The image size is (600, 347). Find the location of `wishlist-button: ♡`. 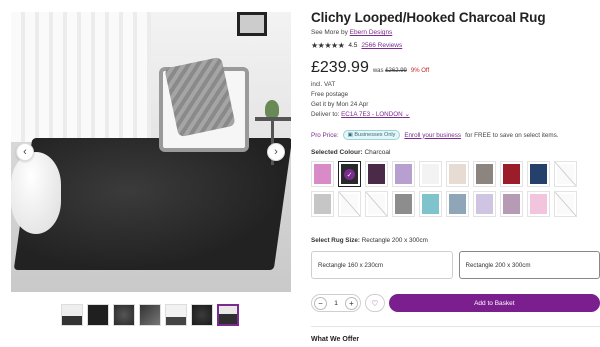

wishlist-button: ♡ is located at coordinates (375, 303).